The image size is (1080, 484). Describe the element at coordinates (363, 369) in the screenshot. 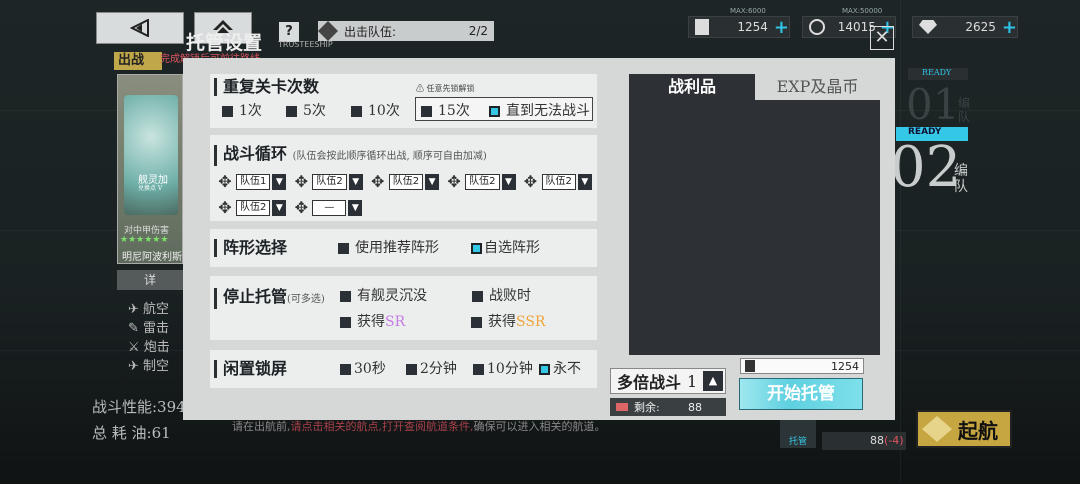

I see `idle-30s: 30秒` at that location.